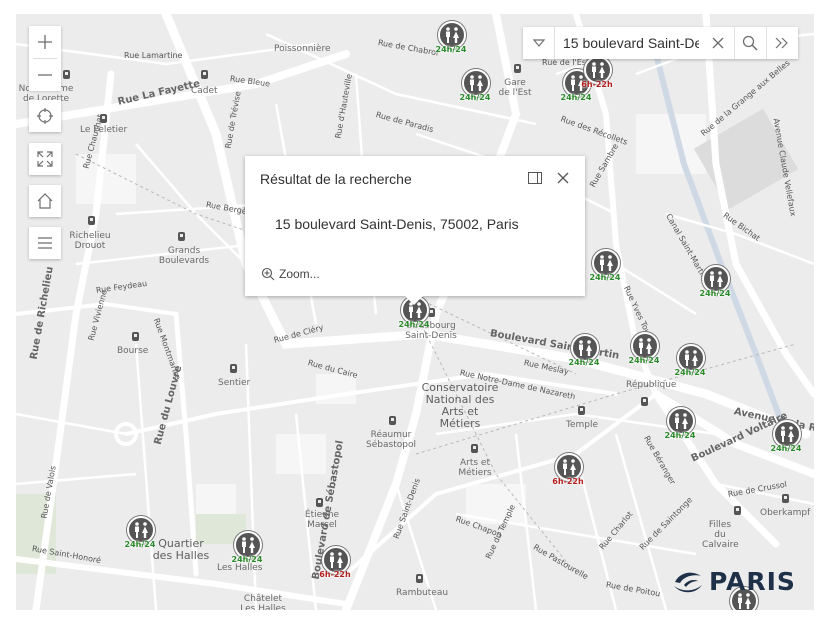  What do you see at coordinates (515, 88) in the screenshot?
I see `place-label: Gare de l'Est` at bounding box center [515, 88].